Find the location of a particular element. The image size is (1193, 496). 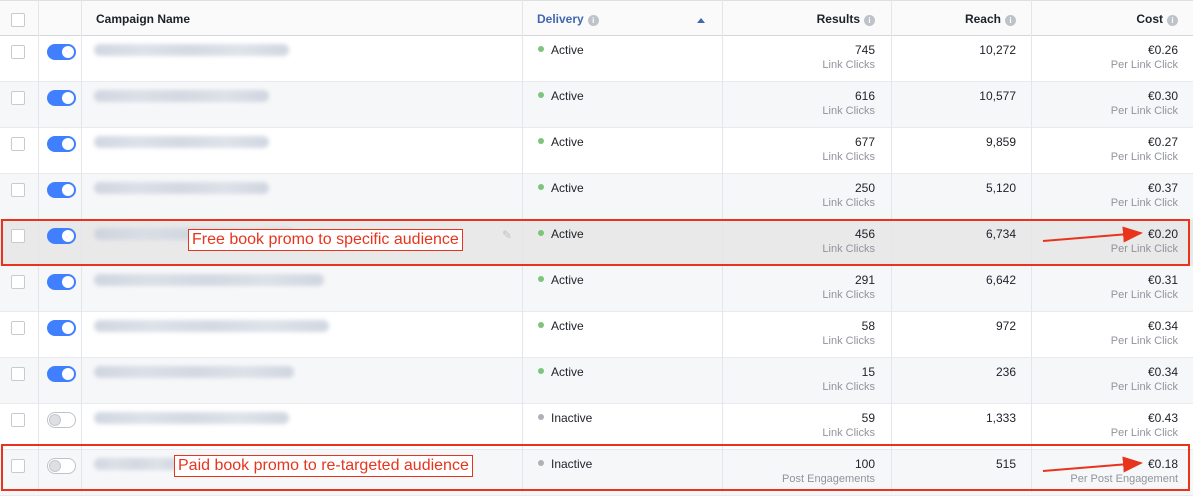

arrow-to-free-promo-cost is located at coordinates (1092, 234).